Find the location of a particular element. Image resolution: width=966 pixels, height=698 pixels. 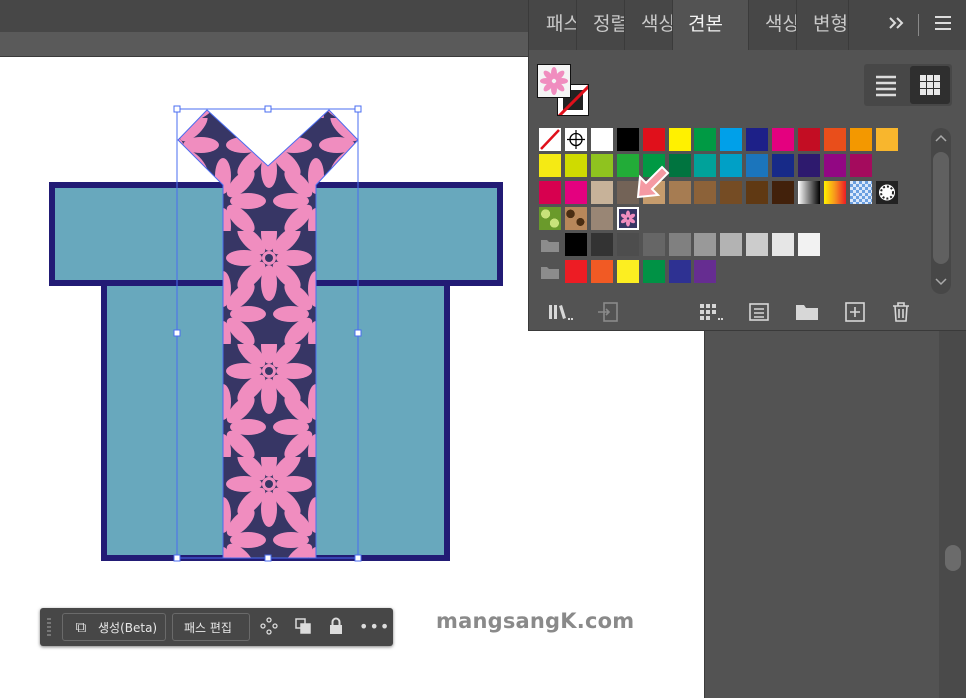

swatch-pattern-flower is located at coordinates (628, 218).